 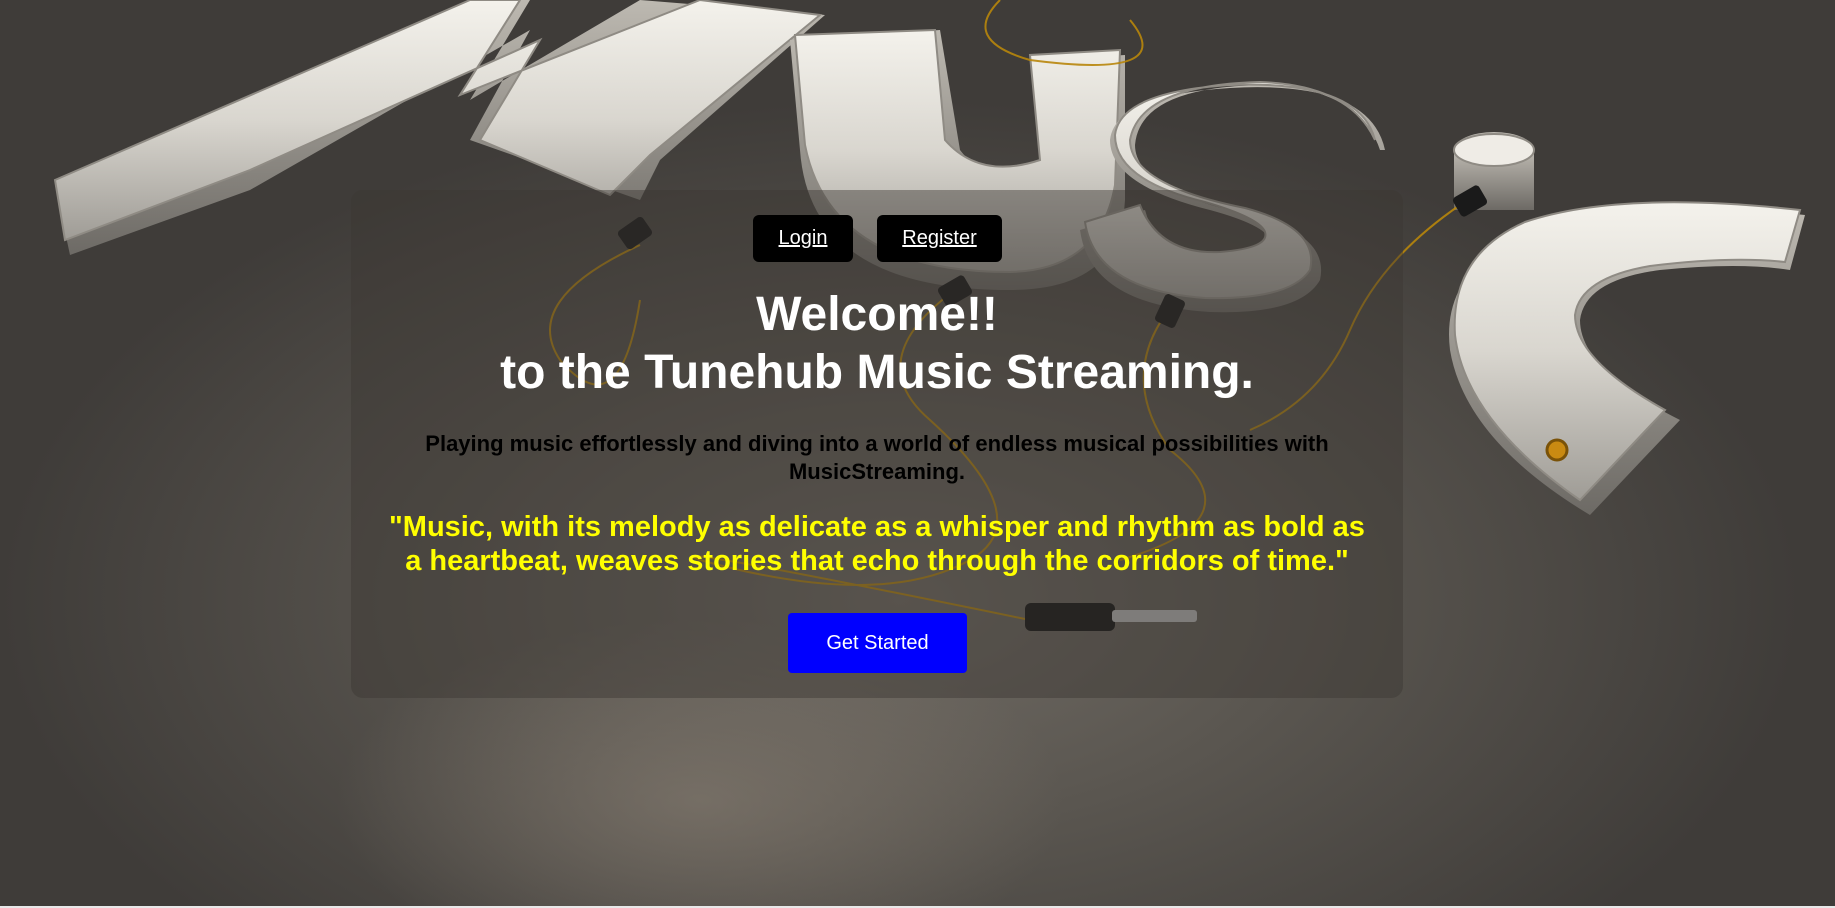 I want to click on welcome-line-1: Welcome!!, so click(x=877, y=314).